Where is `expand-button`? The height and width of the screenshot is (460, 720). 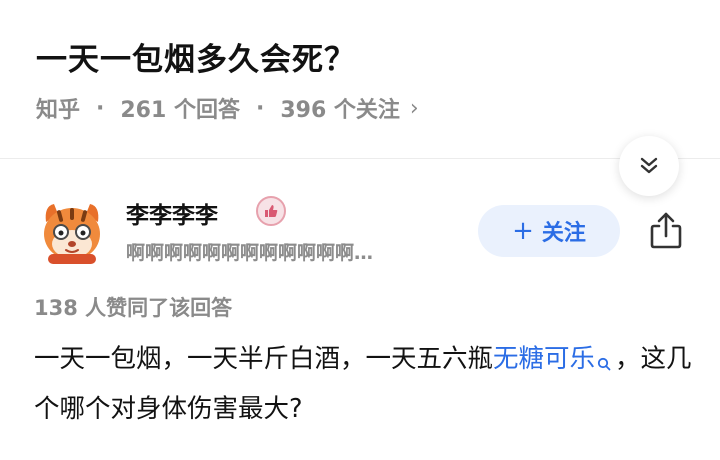
expand-button is located at coordinates (649, 166).